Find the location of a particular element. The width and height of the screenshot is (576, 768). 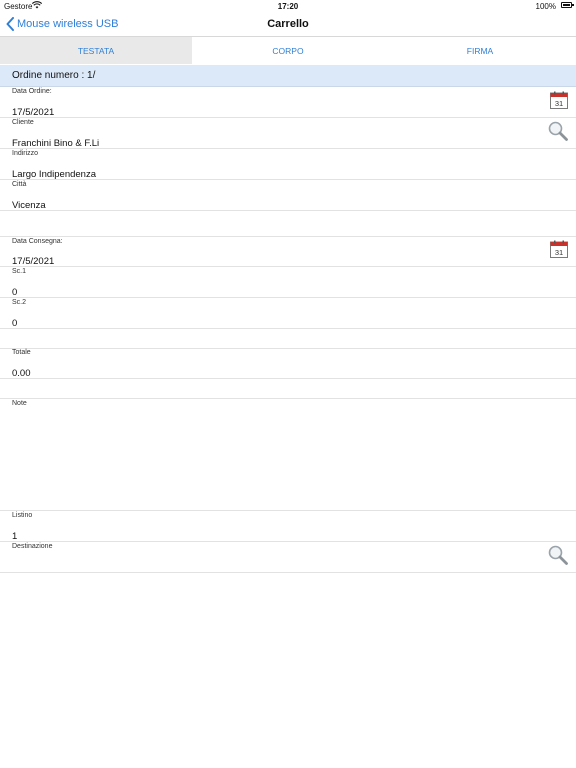

tab-testata: TESTATA is located at coordinates (96, 50).